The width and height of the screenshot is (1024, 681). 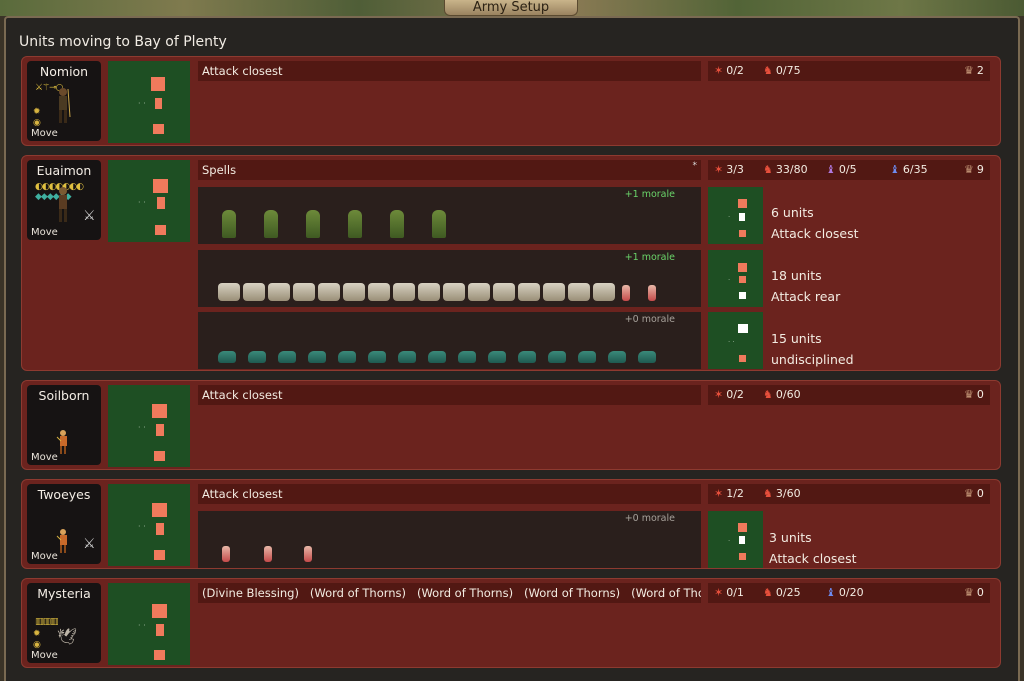 What do you see at coordinates (142, 625) in the screenshot?
I see `formation-marker: · ·` at bounding box center [142, 625].